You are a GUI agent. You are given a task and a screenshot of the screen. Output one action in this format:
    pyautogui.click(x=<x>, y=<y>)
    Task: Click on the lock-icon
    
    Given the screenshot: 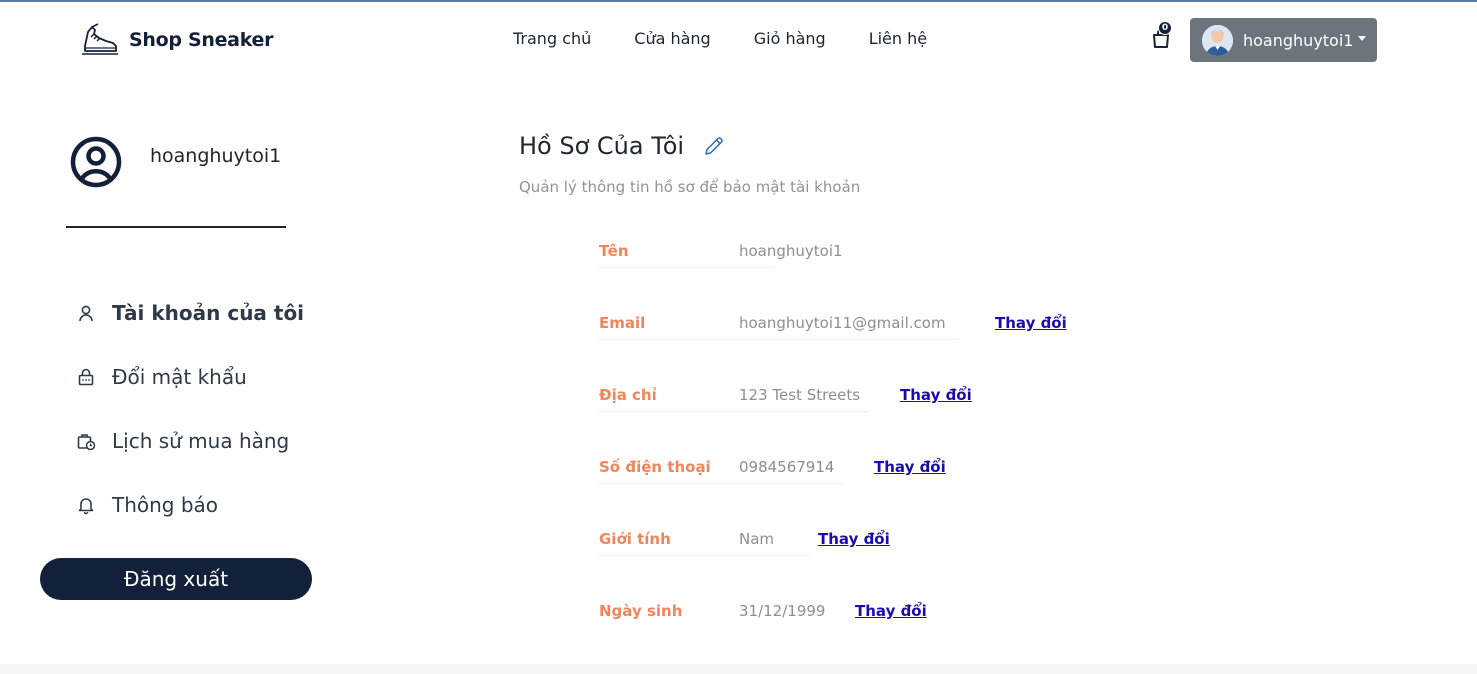 What is the action you would take?
    pyautogui.click(x=86, y=377)
    